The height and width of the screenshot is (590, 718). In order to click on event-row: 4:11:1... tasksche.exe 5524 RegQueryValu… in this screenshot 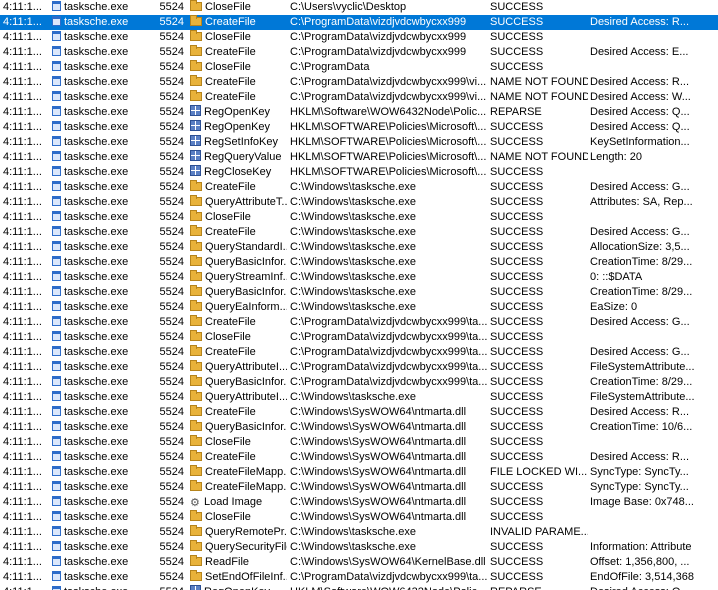, I will do `click(359, 157)`.